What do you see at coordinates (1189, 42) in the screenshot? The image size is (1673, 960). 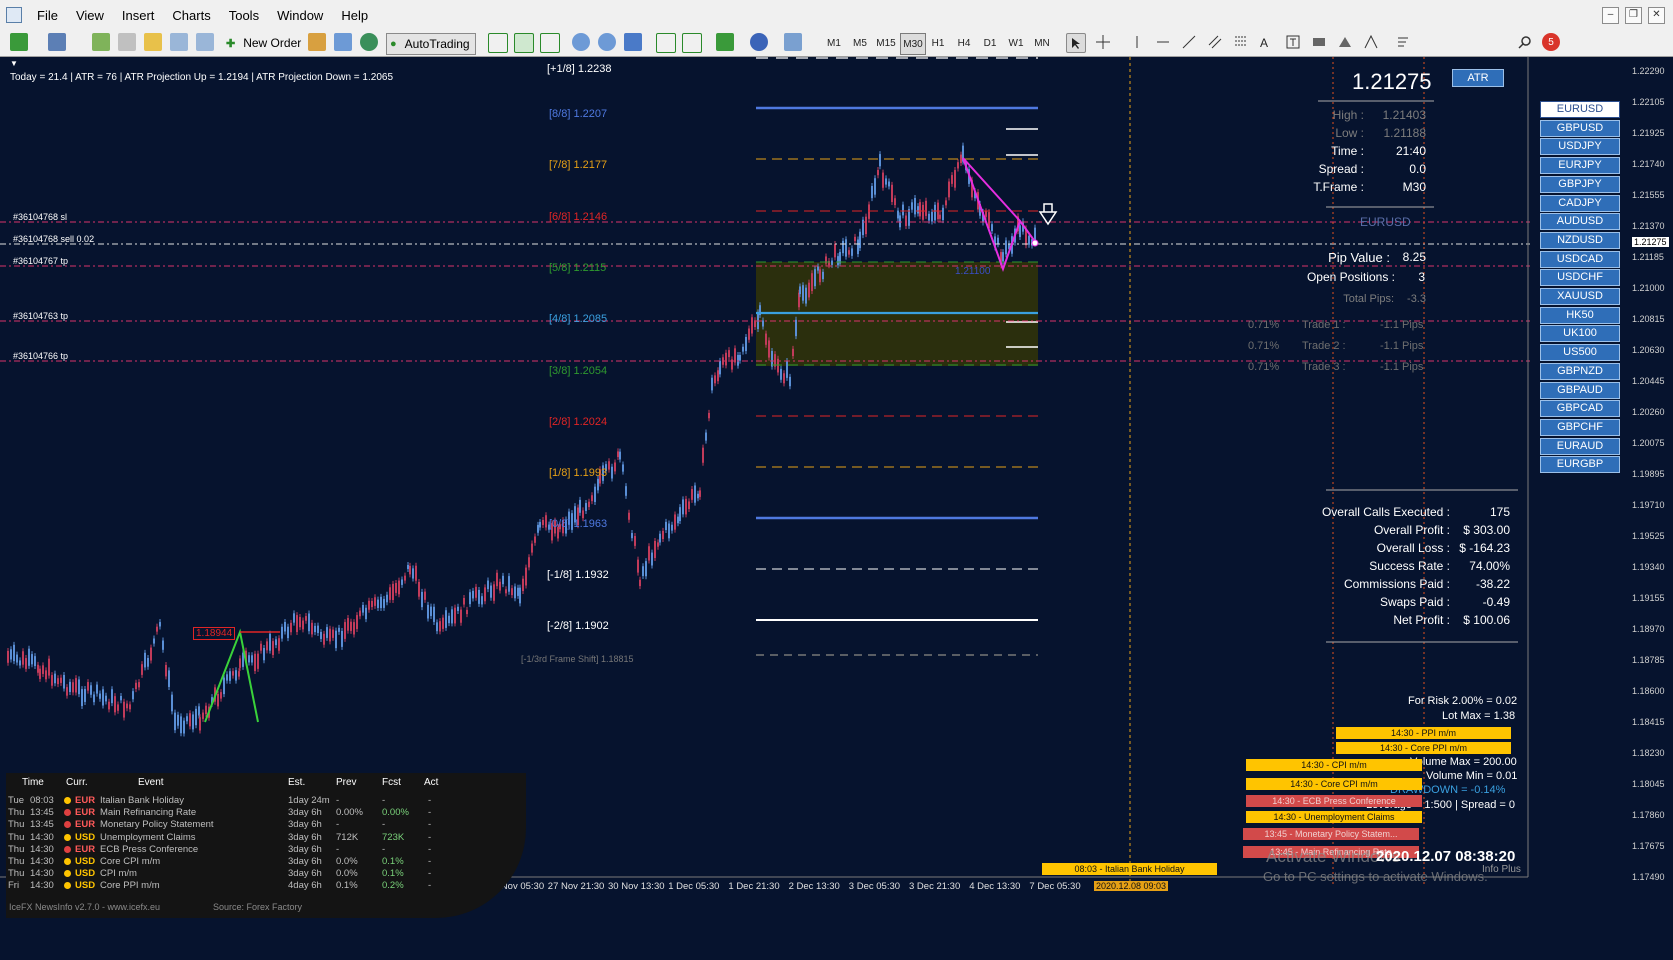 I see `trendline-icon` at bounding box center [1189, 42].